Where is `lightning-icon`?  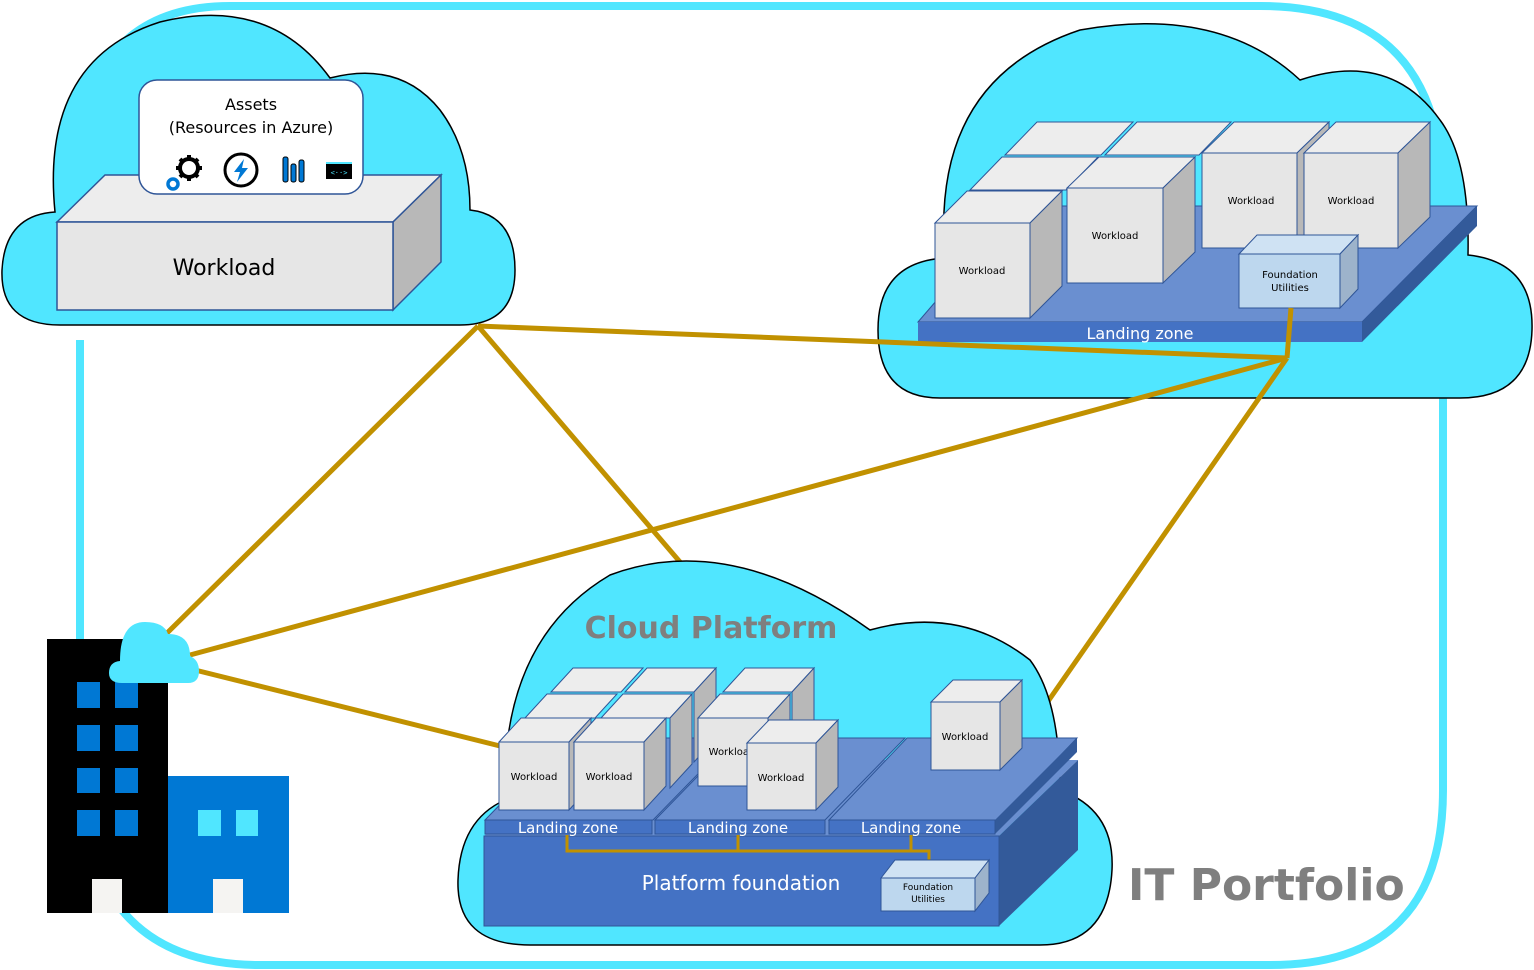 lightning-icon is located at coordinates (241, 170).